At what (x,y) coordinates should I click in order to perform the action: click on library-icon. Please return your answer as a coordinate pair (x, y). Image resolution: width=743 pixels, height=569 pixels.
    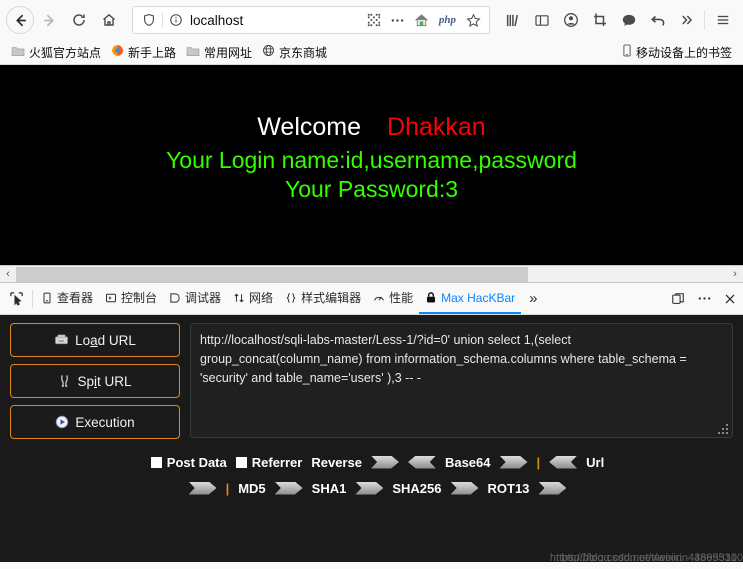
    Looking at the image, I should click on (512, 20).